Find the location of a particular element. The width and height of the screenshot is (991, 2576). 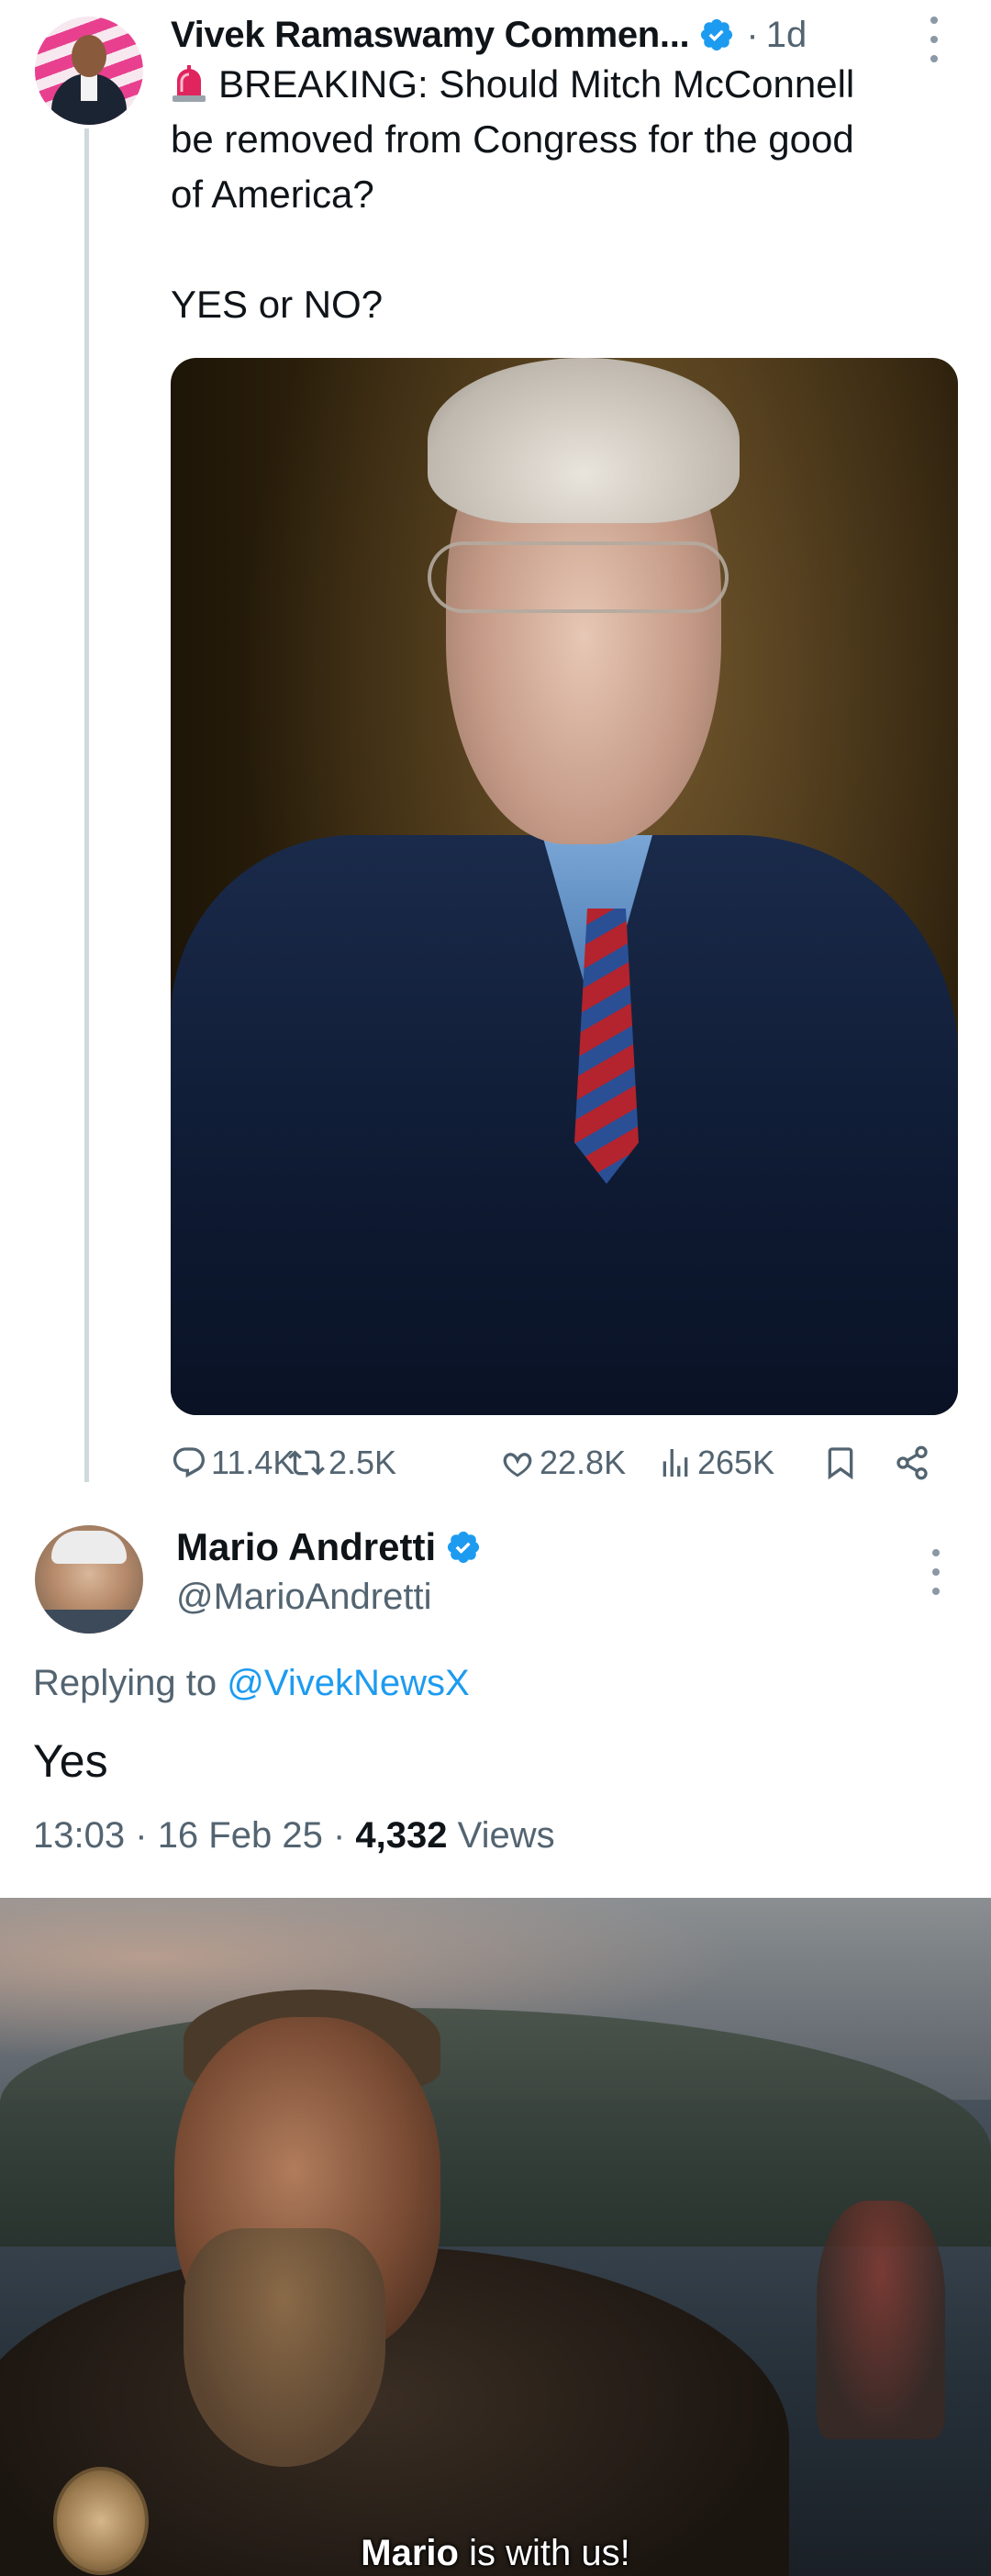

tweet-header: Vivek Ramaswamy Commen... · 1d is located at coordinates (565, 35).